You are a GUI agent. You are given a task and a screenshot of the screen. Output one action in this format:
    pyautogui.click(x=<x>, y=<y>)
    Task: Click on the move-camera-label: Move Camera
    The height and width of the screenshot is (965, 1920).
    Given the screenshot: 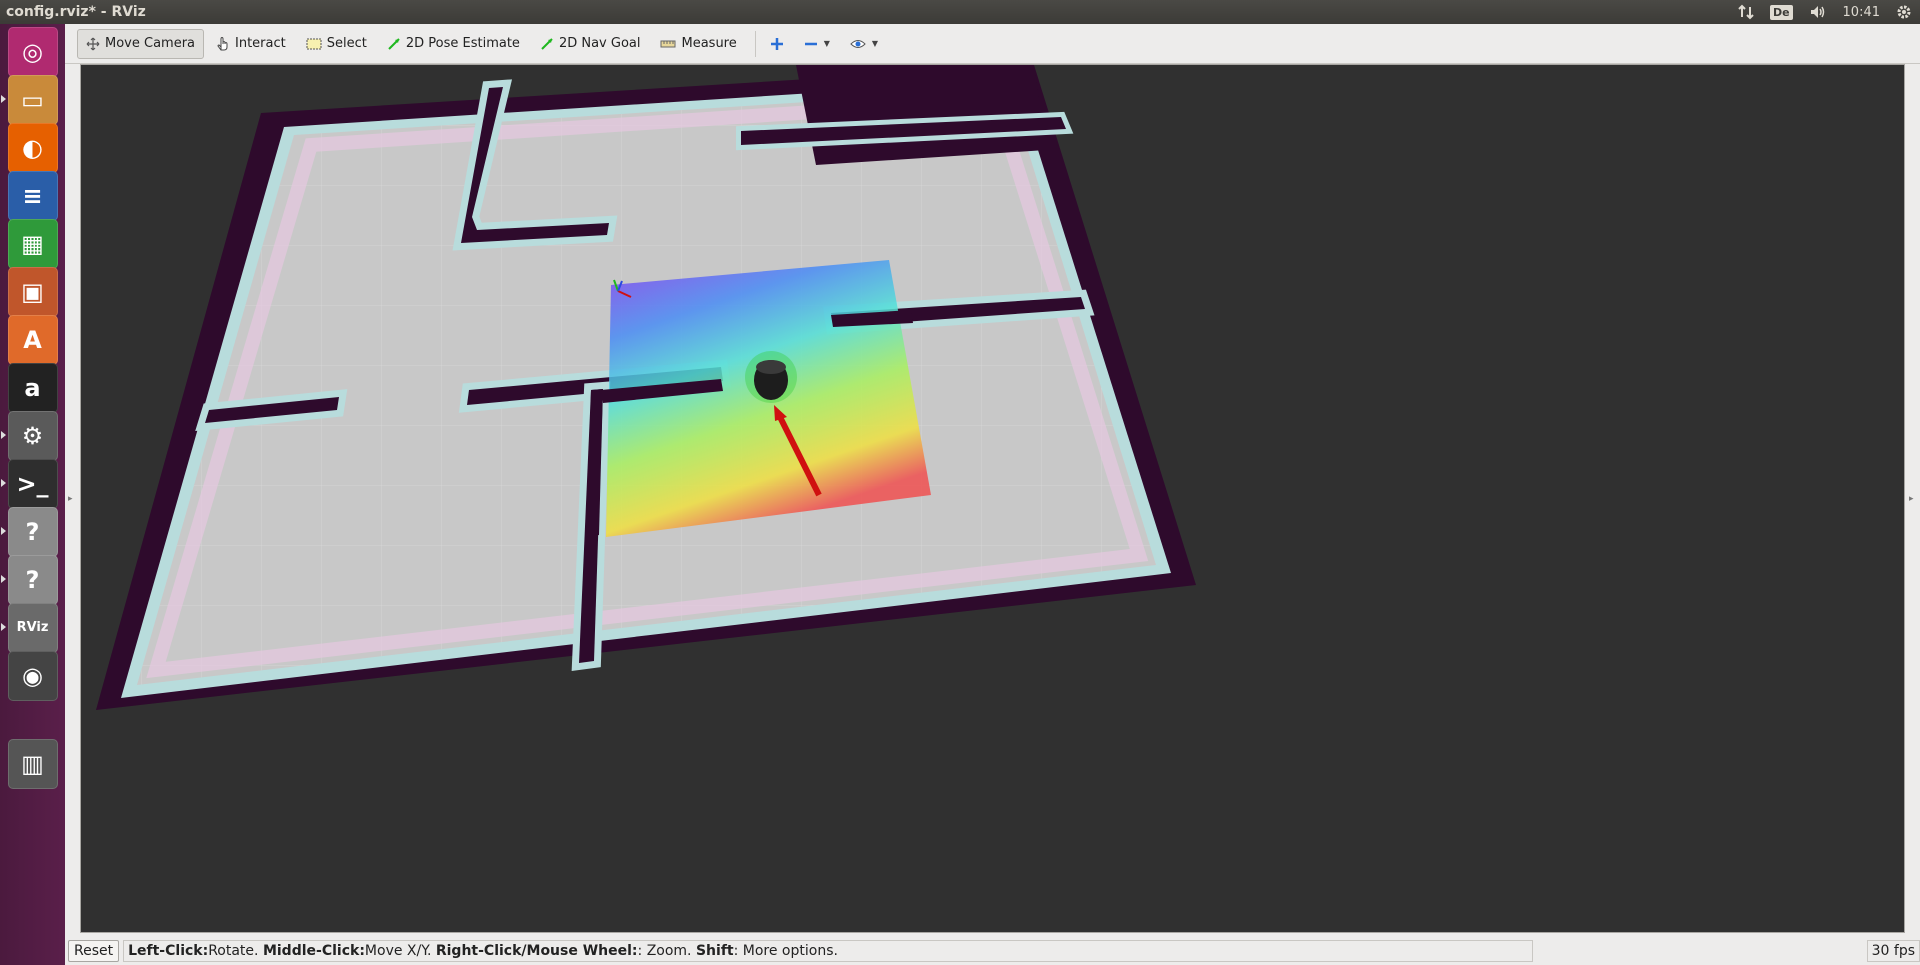 What is the action you would take?
    pyautogui.click(x=150, y=43)
    